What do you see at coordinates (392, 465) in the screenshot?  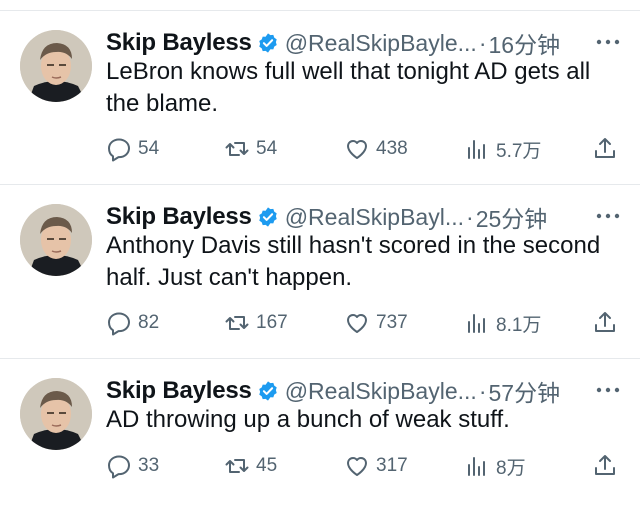 I see `like-count: 317` at bounding box center [392, 465].